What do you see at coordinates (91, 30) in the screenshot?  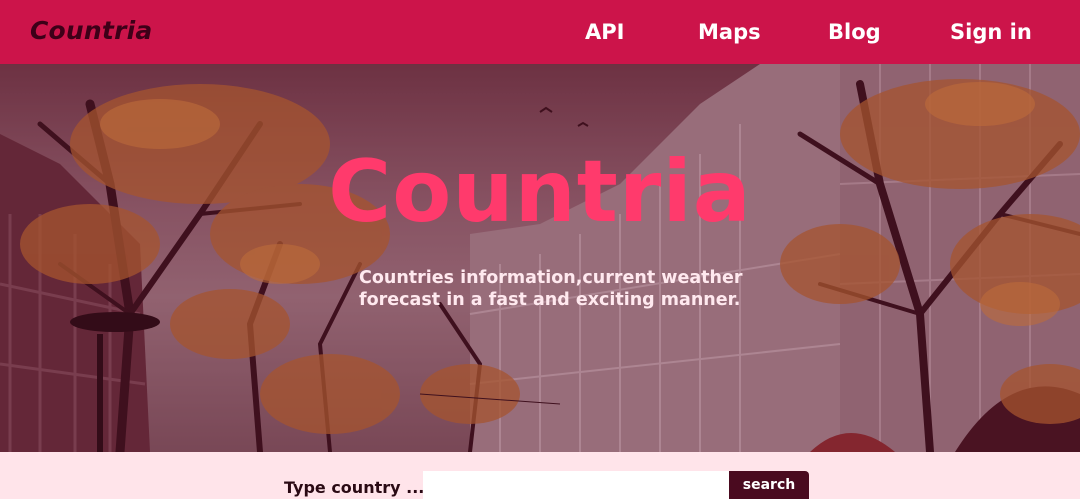 I see `brand-logo: Countria` at bounding box center [91, 30].